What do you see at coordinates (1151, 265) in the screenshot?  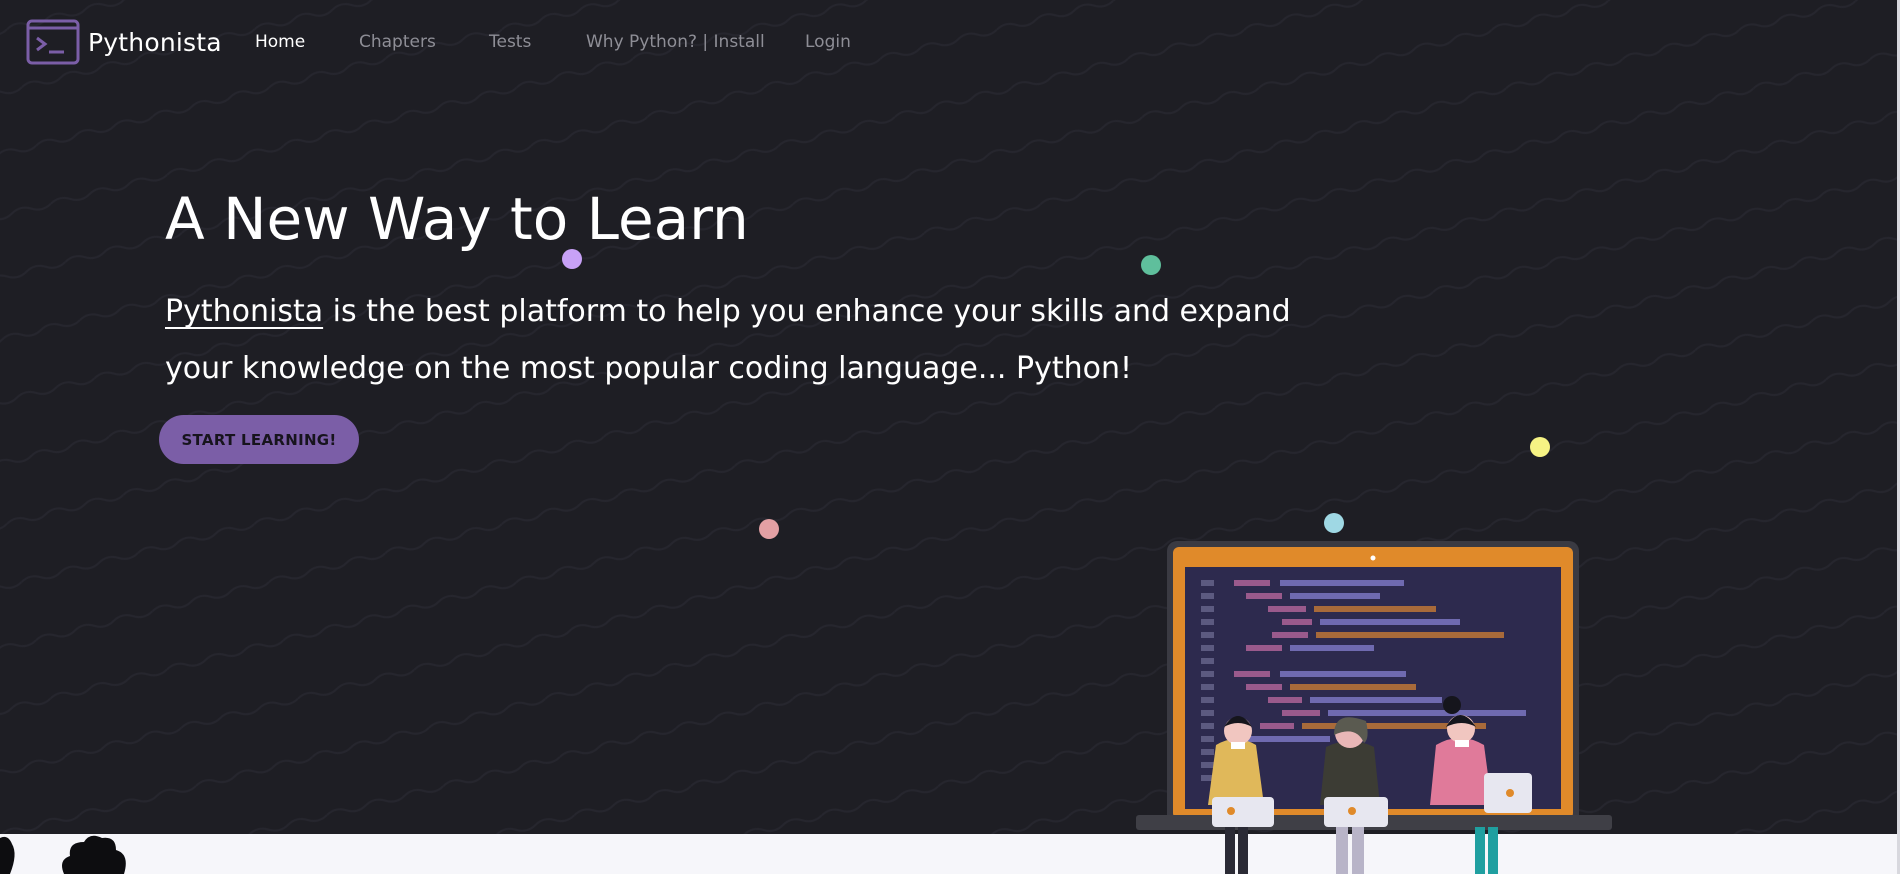 I see `decorative-dot-green` at bounding box center [1151, 265].